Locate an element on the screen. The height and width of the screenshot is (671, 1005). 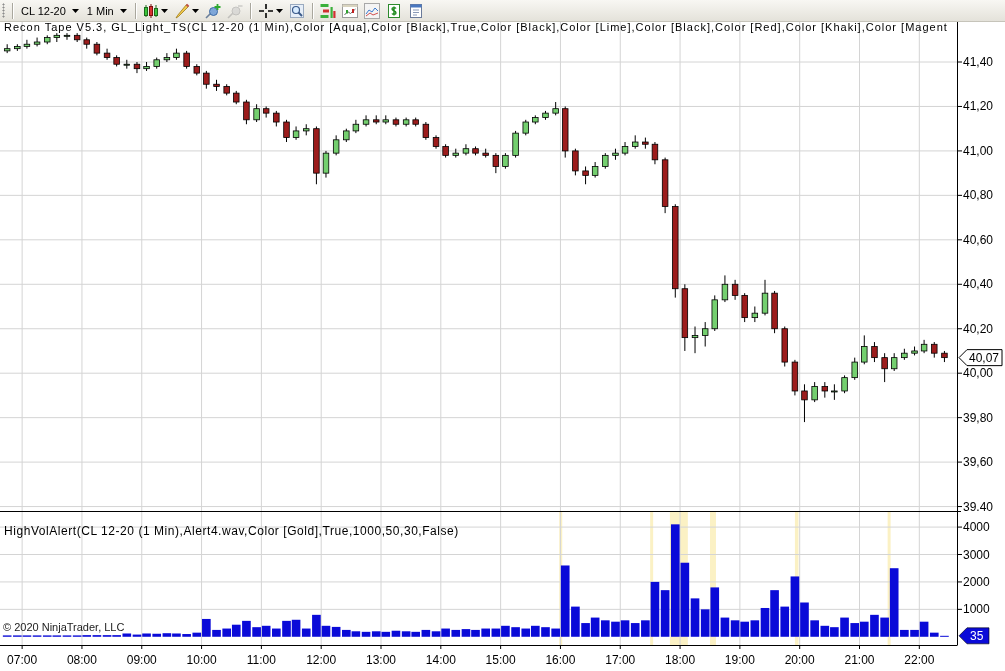
document-icon is located at coordinates (415, 10).